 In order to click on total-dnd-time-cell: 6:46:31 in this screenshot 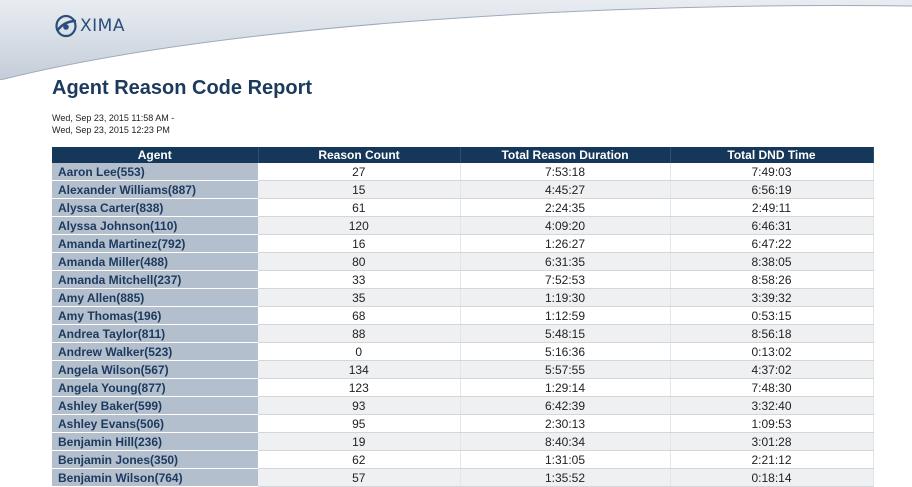, I will do `click(772, 225)`.